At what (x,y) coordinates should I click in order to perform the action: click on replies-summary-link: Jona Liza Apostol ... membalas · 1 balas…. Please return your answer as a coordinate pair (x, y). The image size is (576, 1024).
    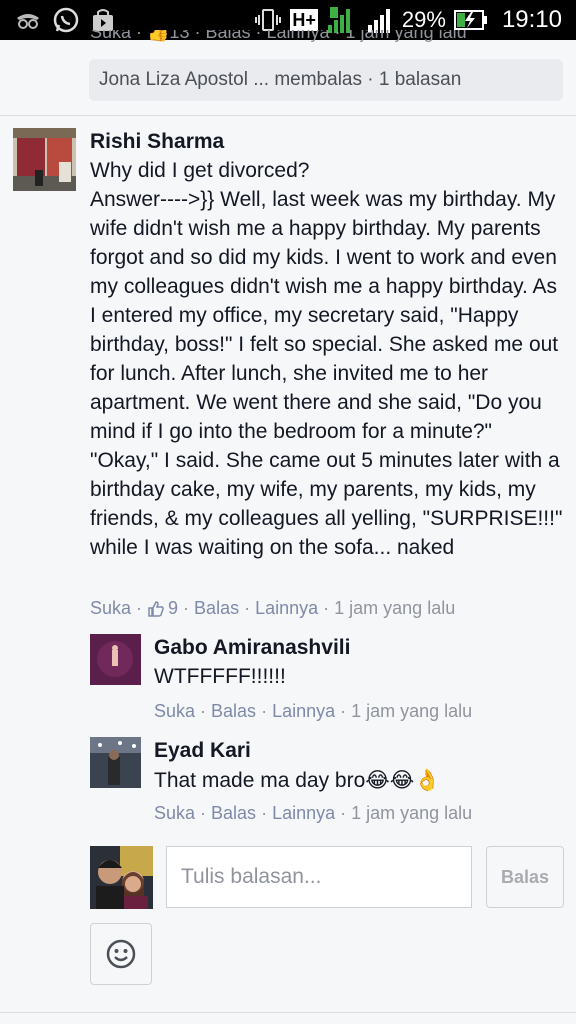
    Looking at the image, I should click on (326, 80).